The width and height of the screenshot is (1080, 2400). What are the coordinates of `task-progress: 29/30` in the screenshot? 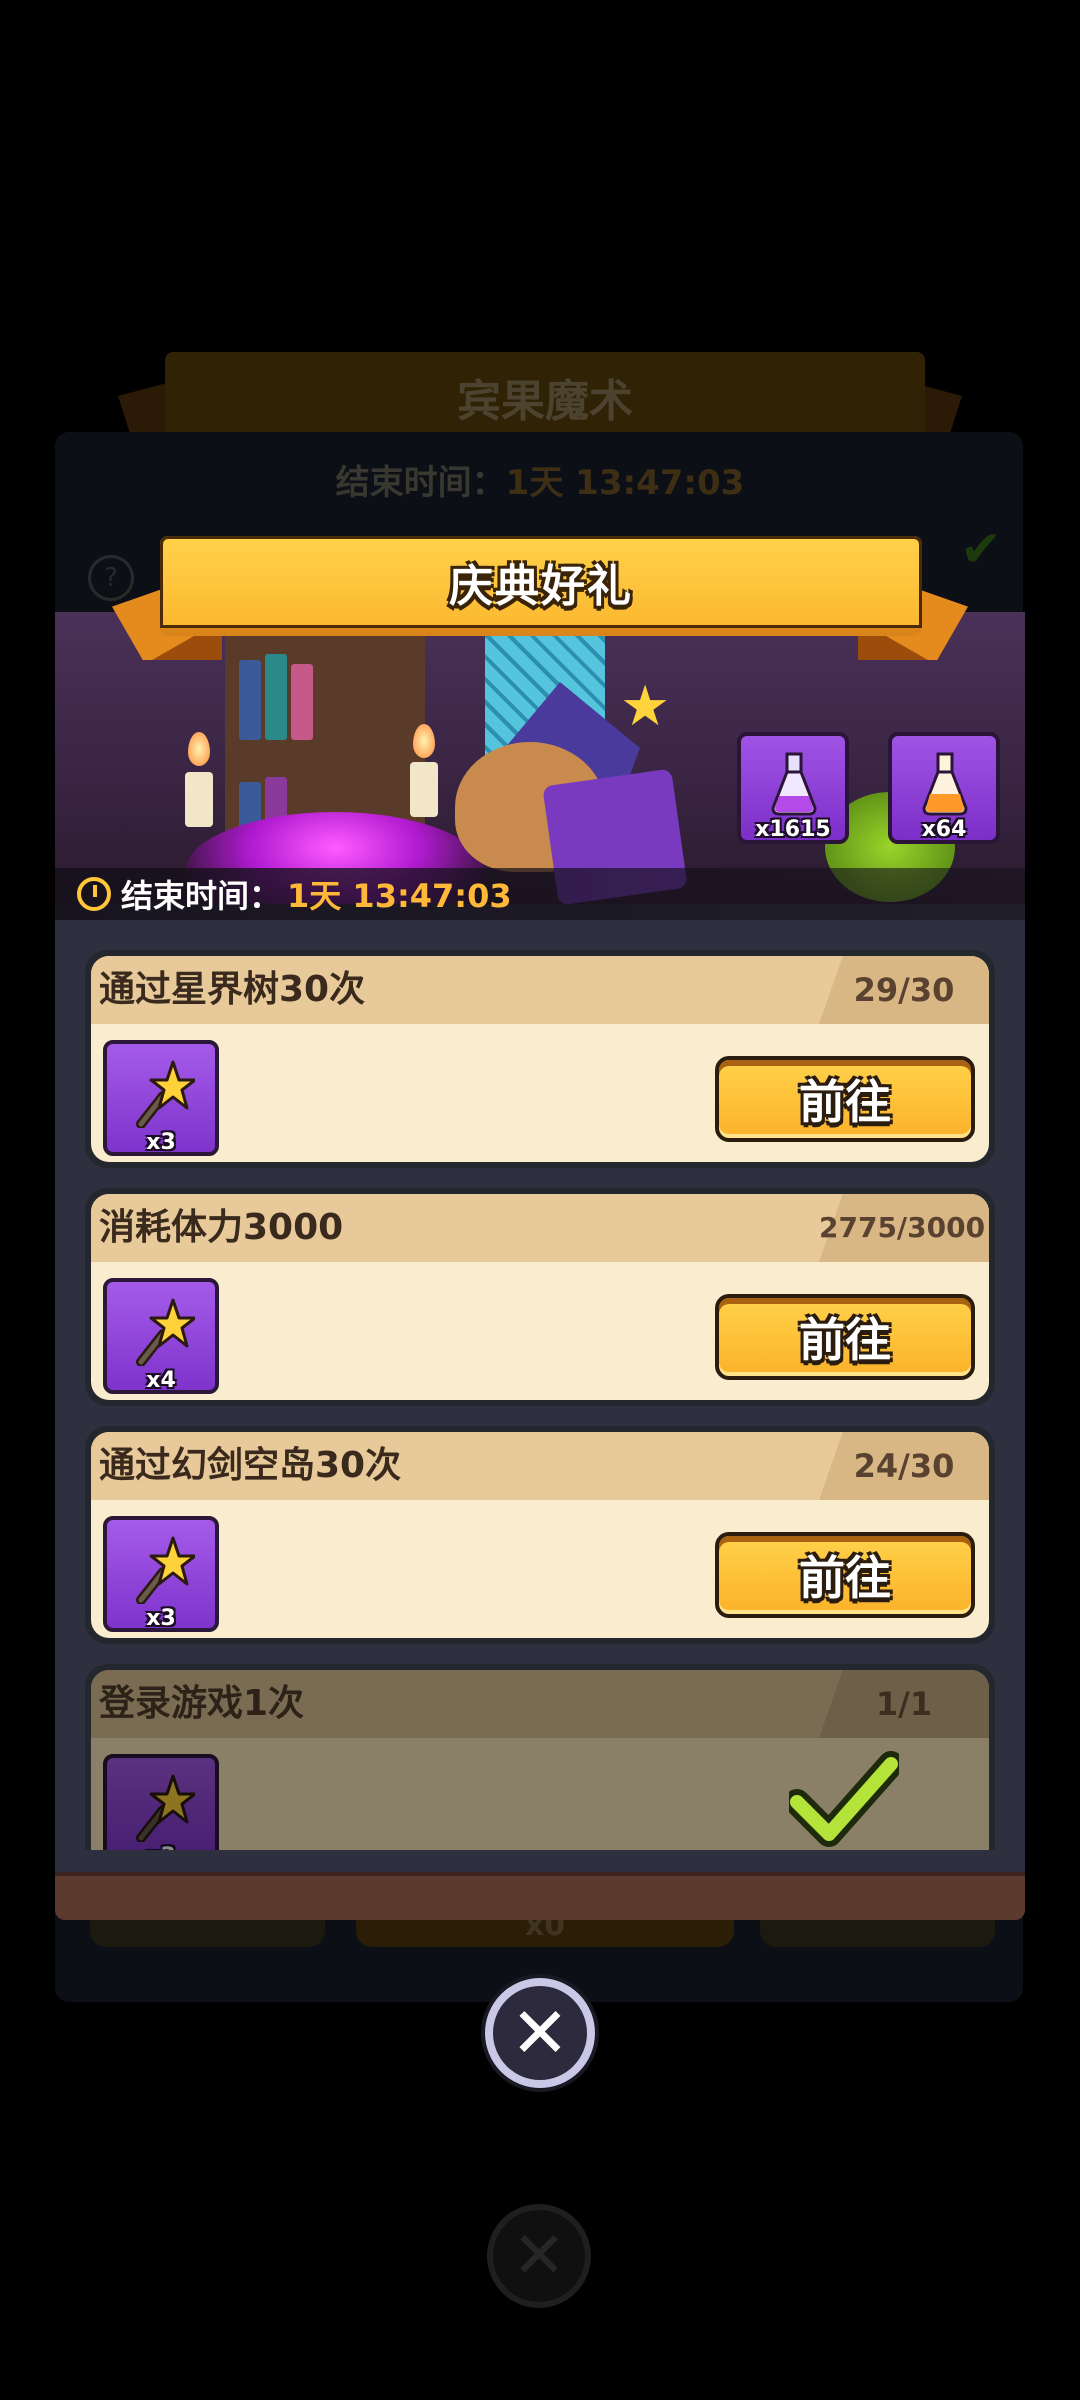 It's located at (904, 990).